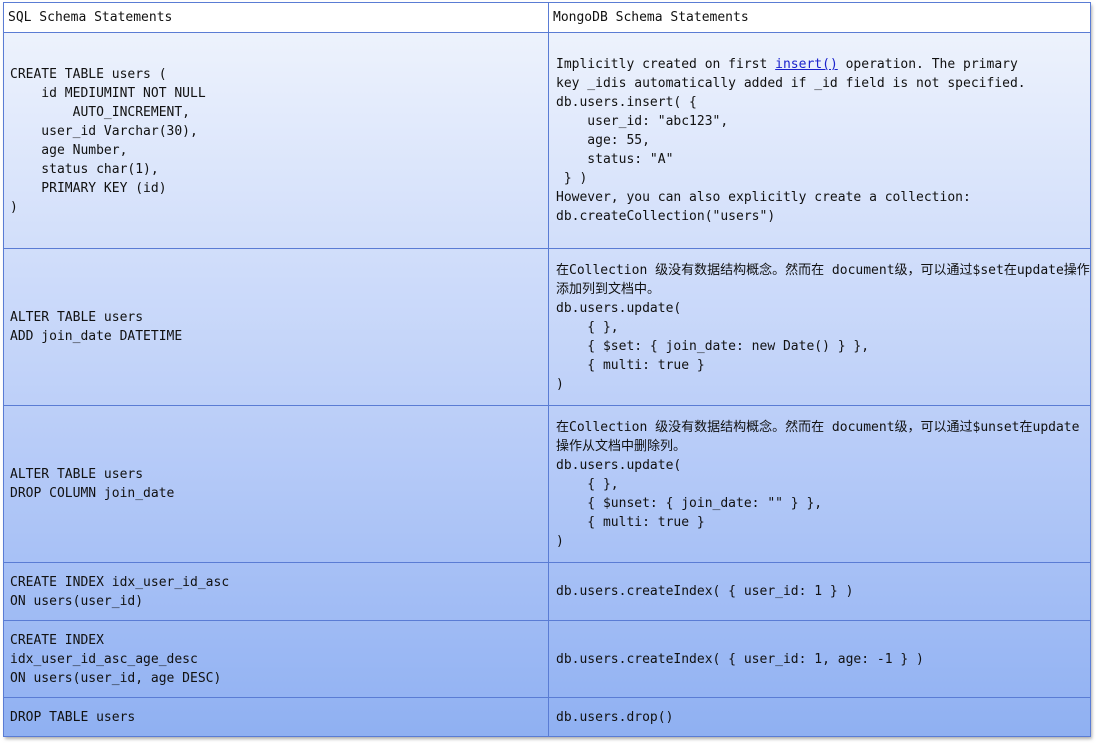  Describe the element at coordinates (276, 484) in the screenshot. I see `sql-alter-drop-column: ALTER TABLE users DROP COLUMN join_date` at that location.